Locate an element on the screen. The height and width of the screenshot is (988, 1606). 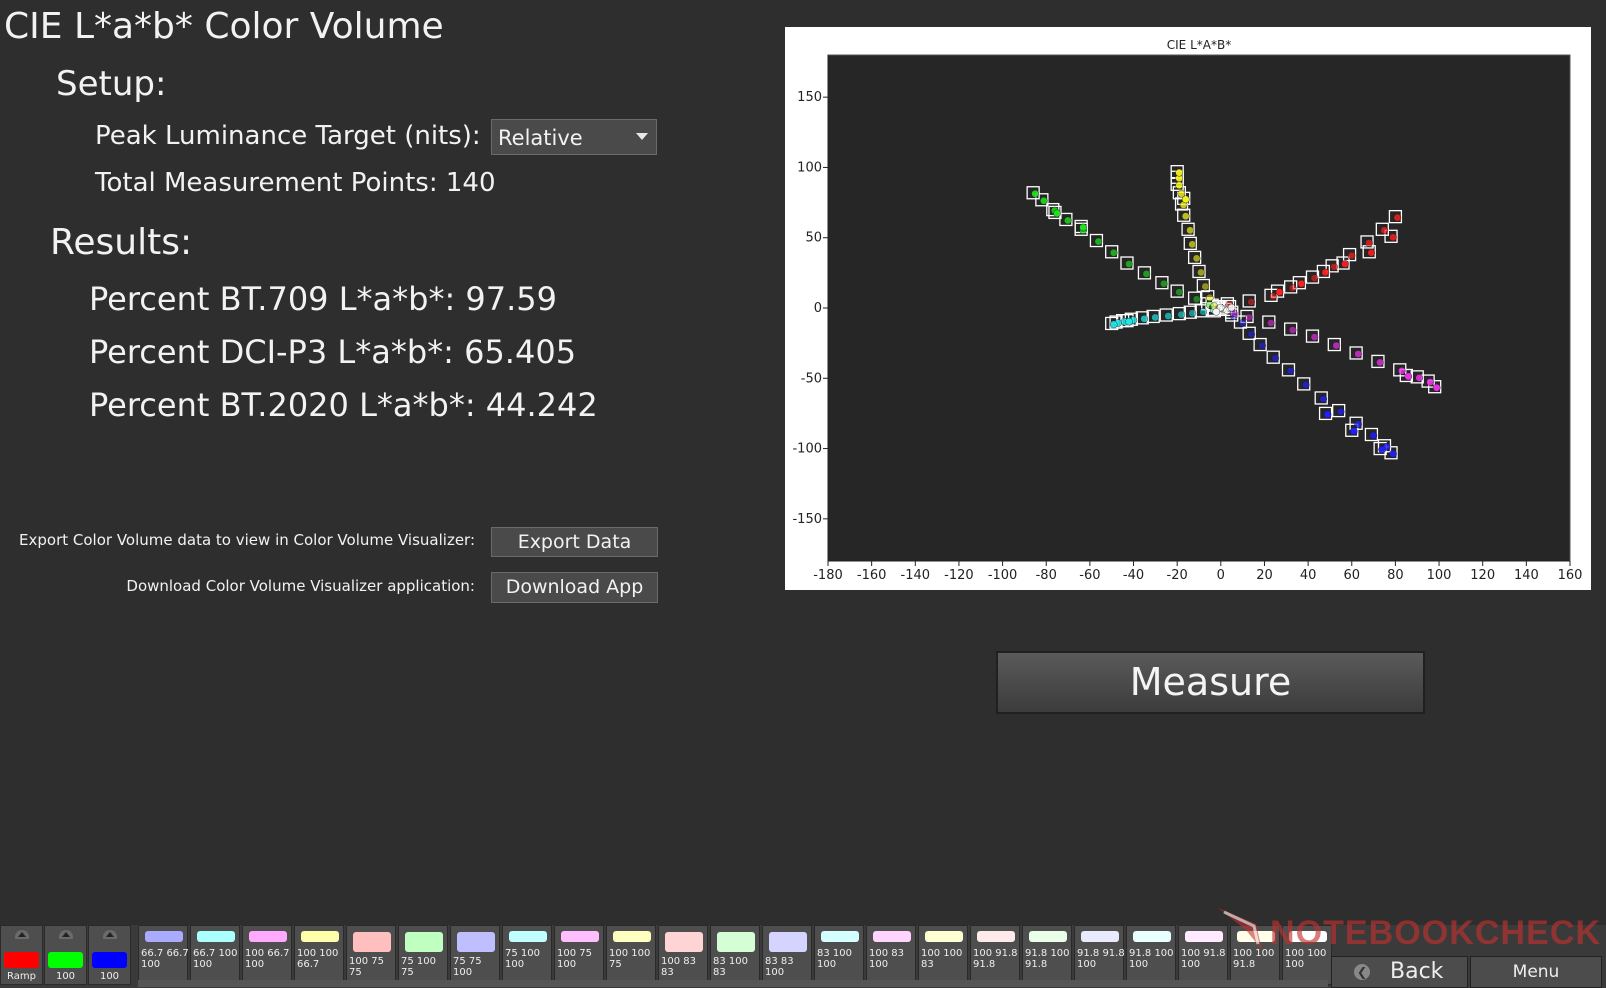
download-app-button: Download App is located at coordinates (574, 587).